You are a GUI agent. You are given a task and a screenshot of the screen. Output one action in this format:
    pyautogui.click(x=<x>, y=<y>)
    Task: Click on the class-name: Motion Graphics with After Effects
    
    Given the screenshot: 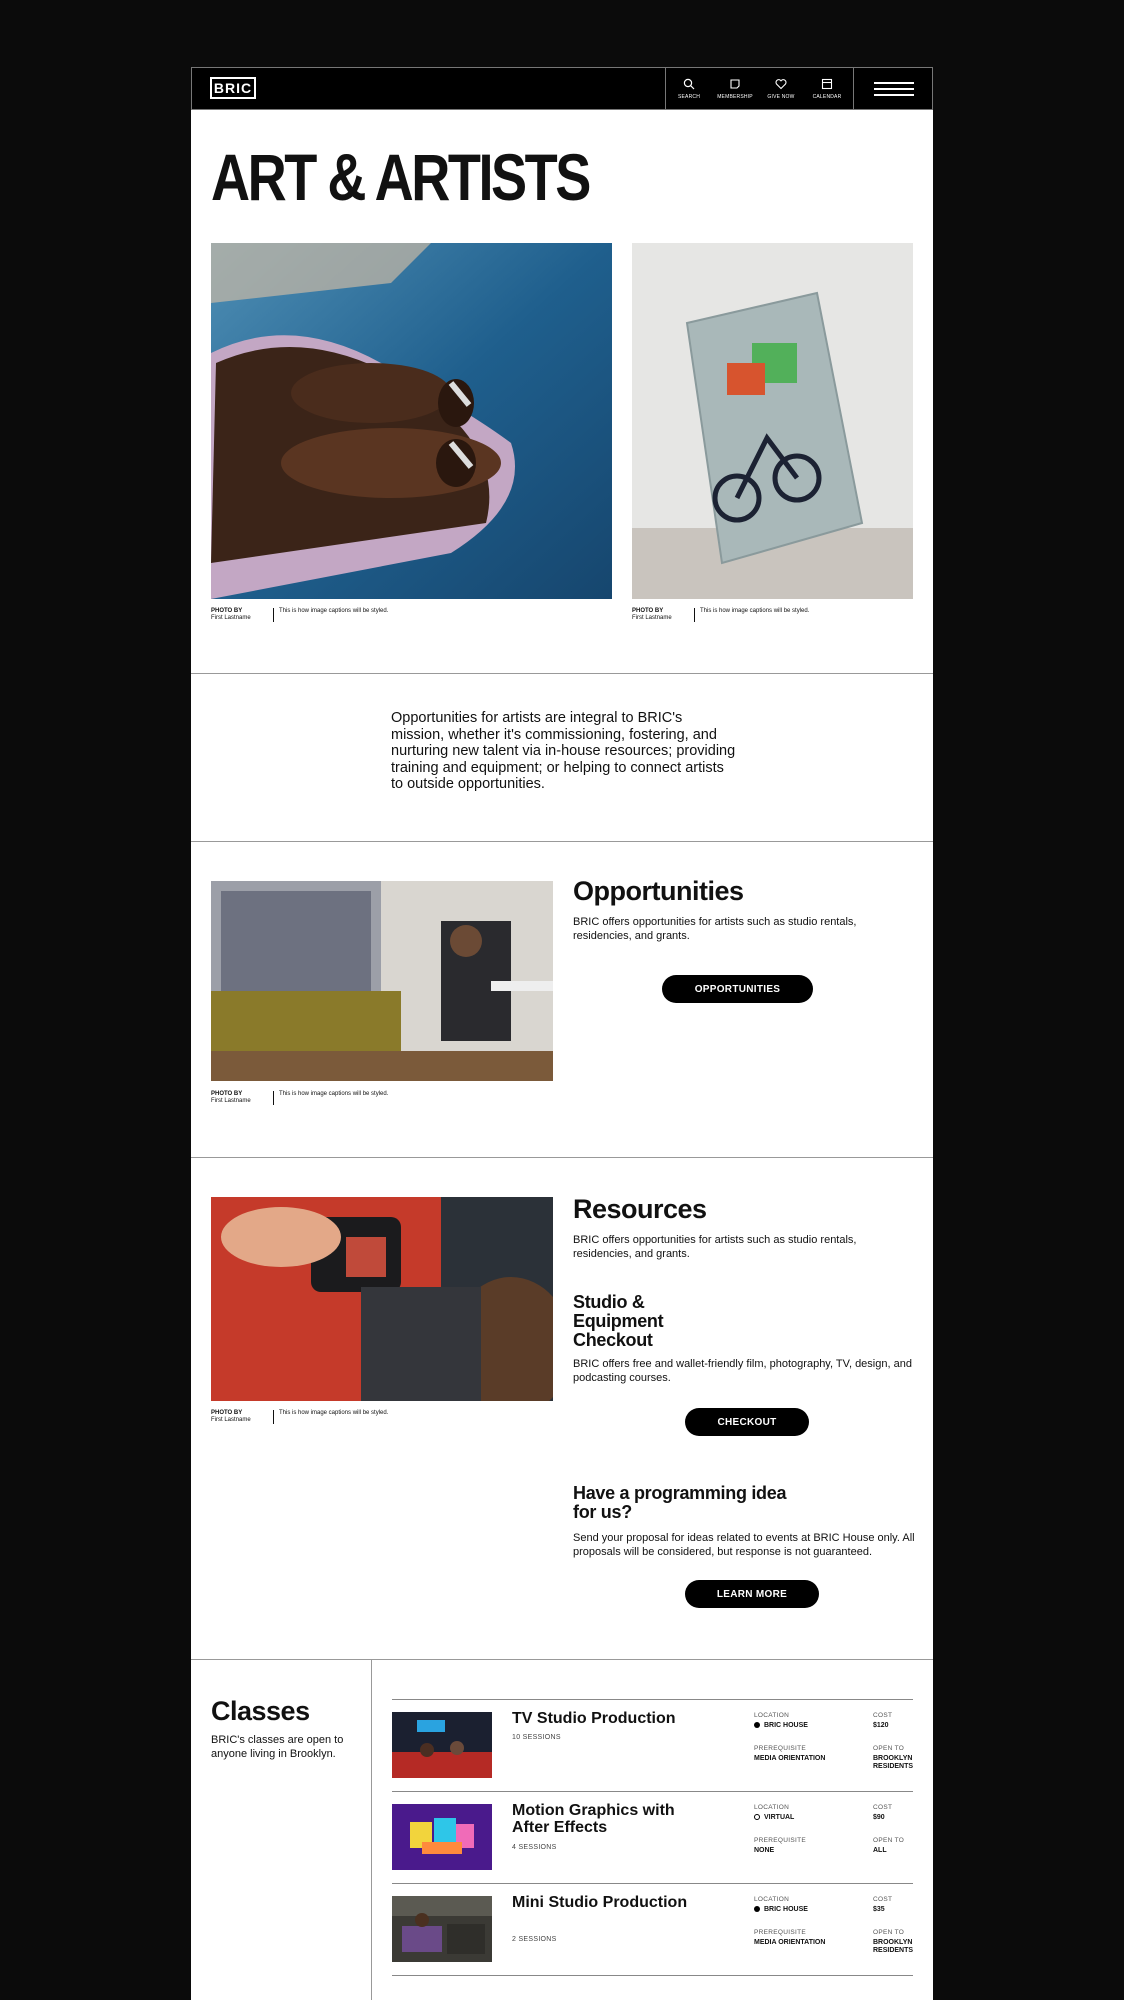 What is the action you would take?
    pyautogui.click(x=612, y=1819)
    